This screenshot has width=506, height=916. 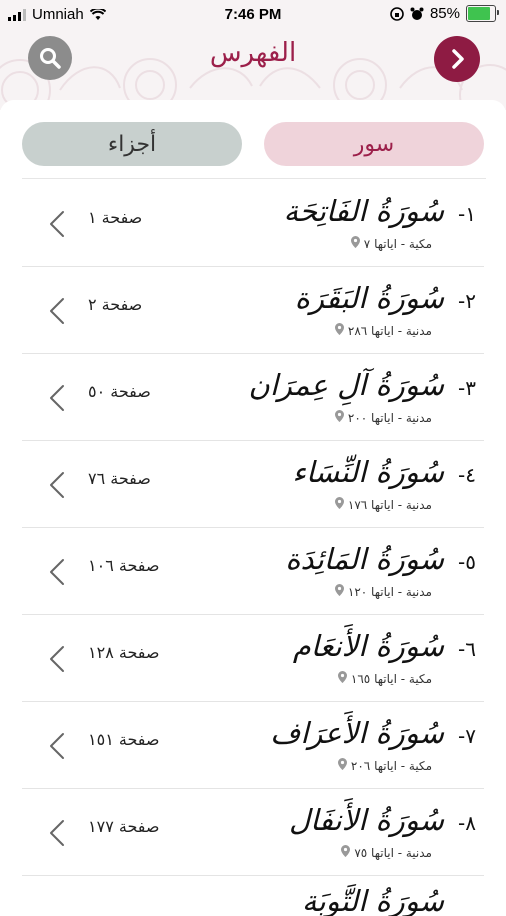 I want to click on surah-name: سُورَةُ الأَنفَال, so click(x=366, y=820).